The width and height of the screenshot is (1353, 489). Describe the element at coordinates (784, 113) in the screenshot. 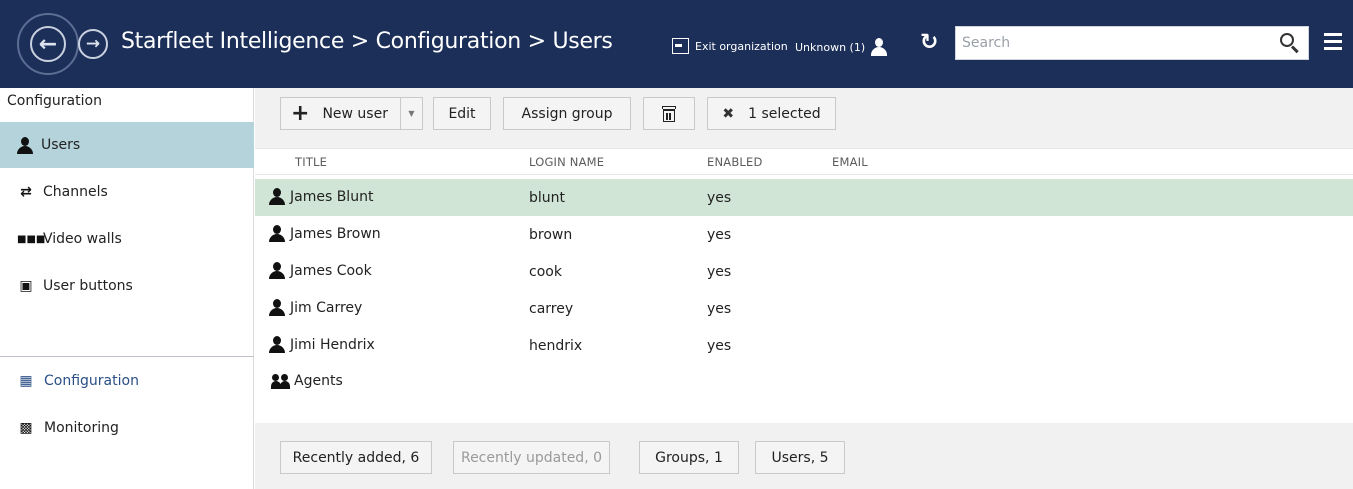

I see `selected-count-label: 1 selected` at that location.